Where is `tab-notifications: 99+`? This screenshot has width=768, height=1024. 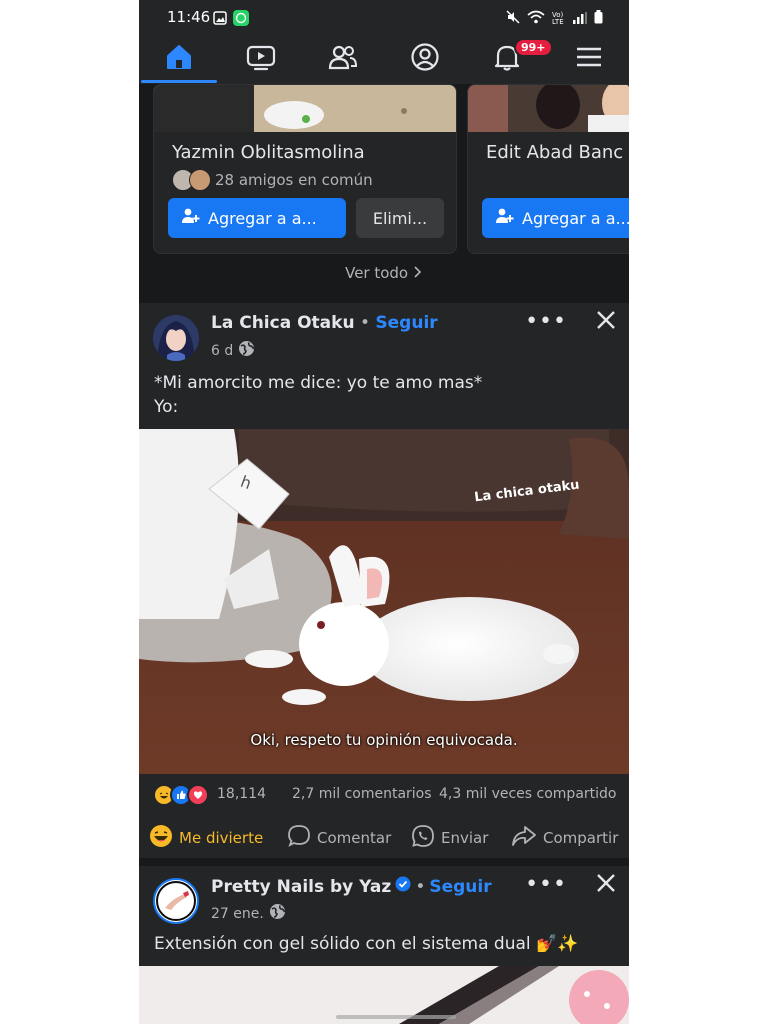 tab-notifications: 99+ is located at coordinates (510, 59).